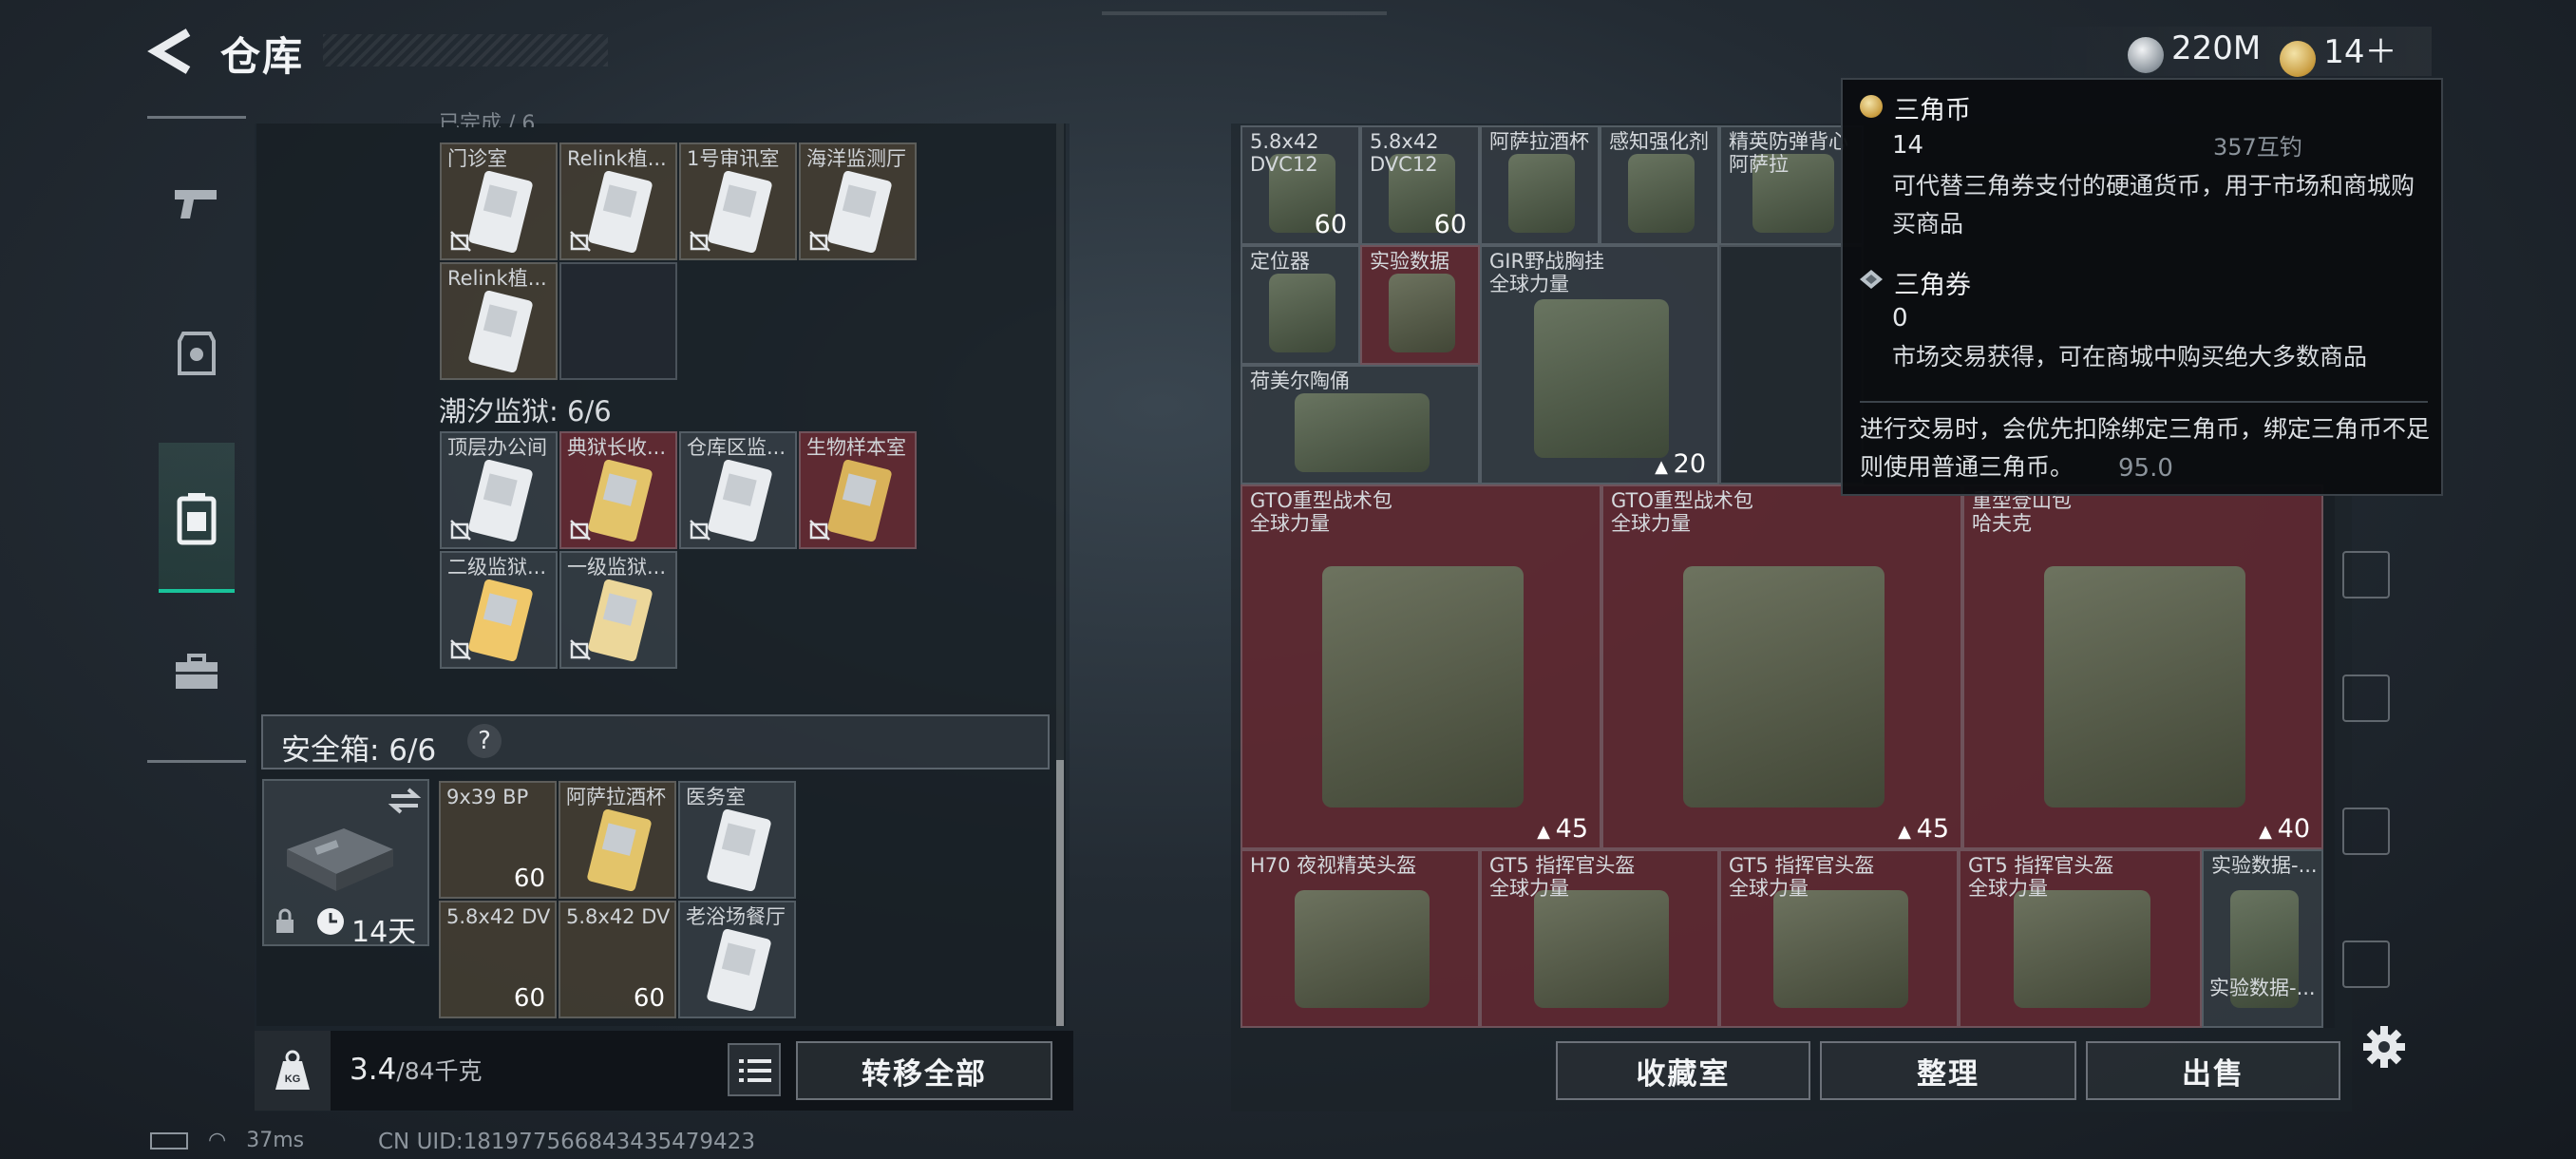  I want to click on chalice-item: 阿萨拉酒杯, so click(1540, 185).